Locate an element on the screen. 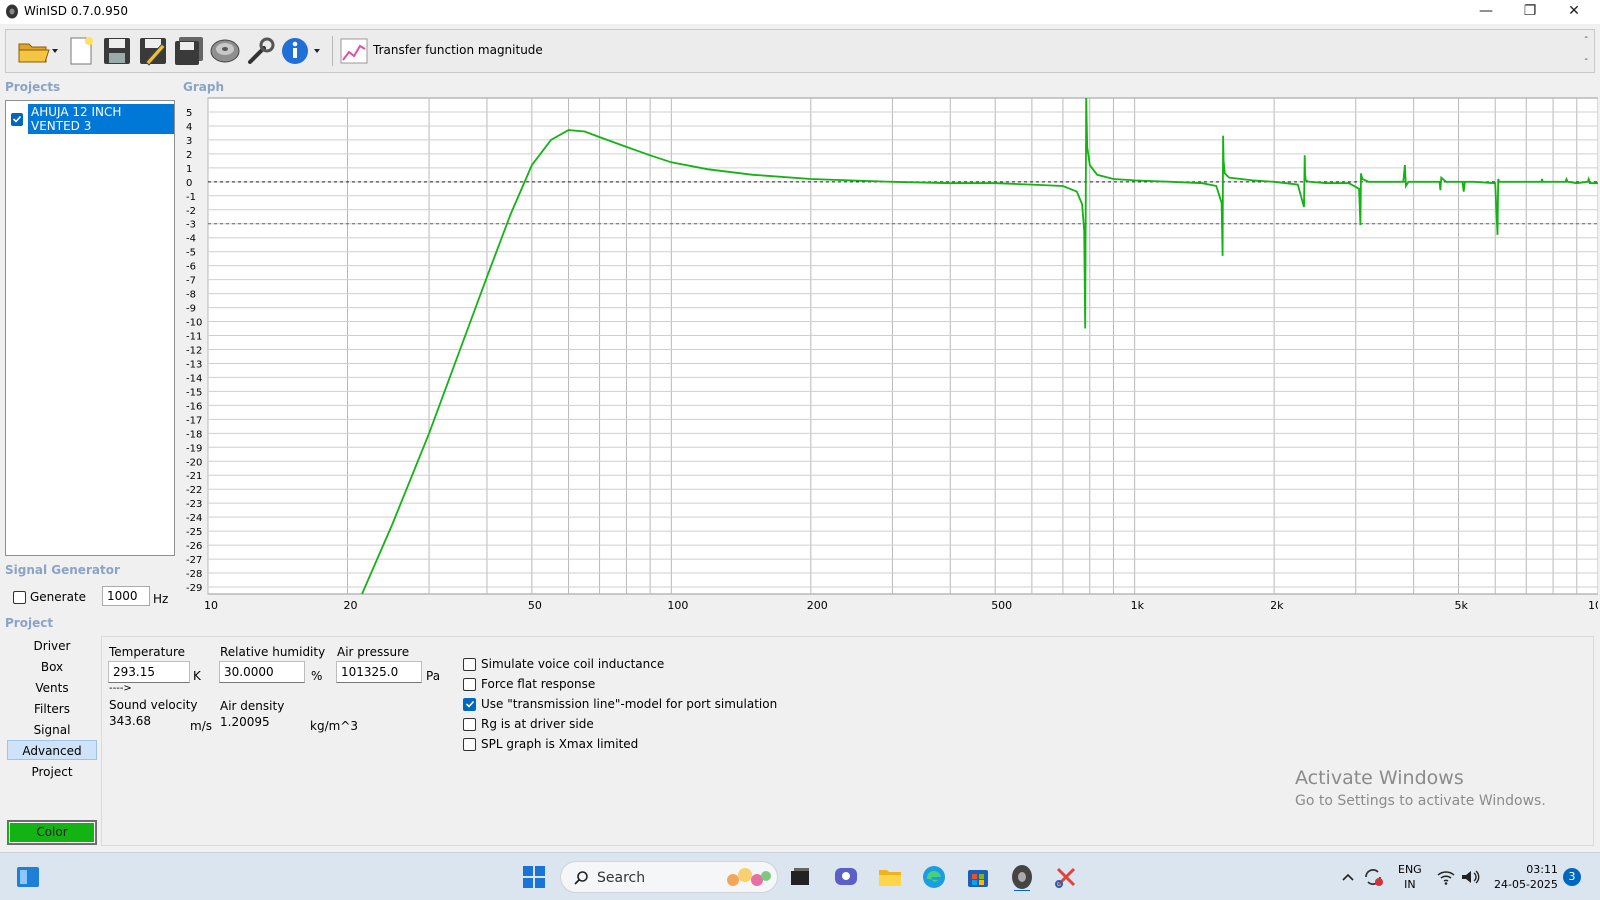 This screenshot has width=1600, height=900. info-button is located at coordinates (302, 51).